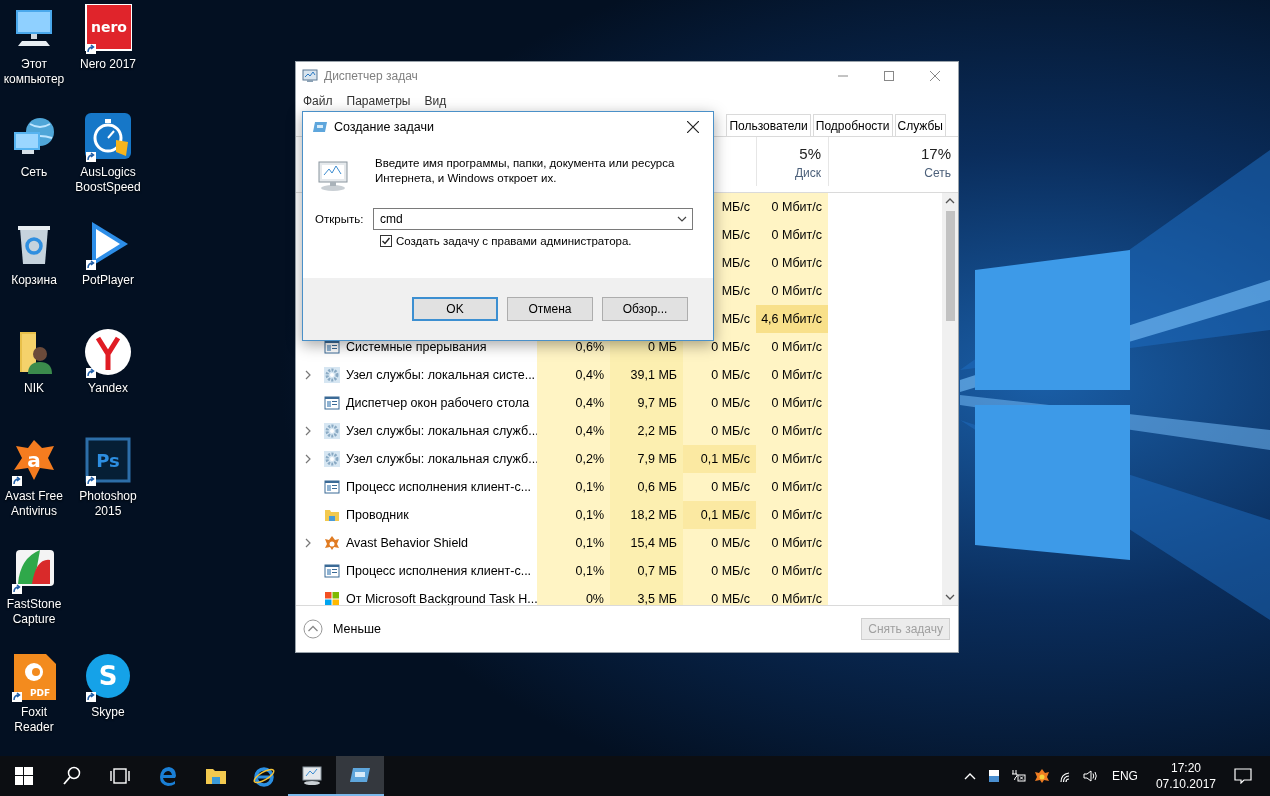 Image resolution: width=1270 pixels, height=796 pixels. Describe the element at coordinates (108, 280) in the screenshot. I see `desktop-icon-label: PotPlayer` at that location.